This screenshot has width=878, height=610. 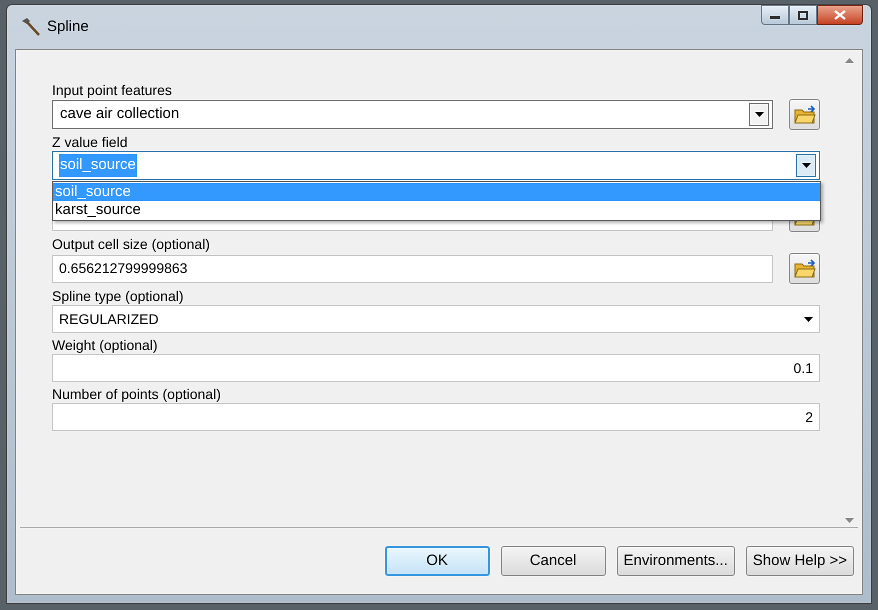 I want to click on field-label: Z value field, so click(x=90, y=142).